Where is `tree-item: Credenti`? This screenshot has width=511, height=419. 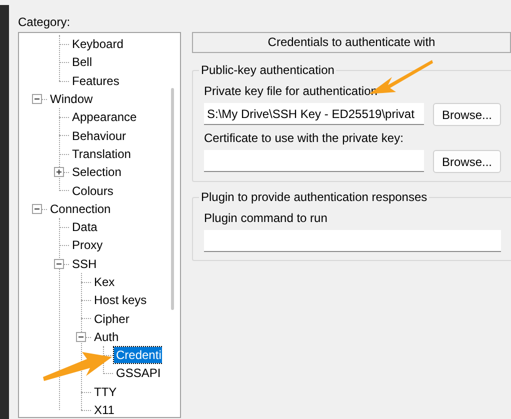 tree-item: Credenti is located at coordinates (138, 355).